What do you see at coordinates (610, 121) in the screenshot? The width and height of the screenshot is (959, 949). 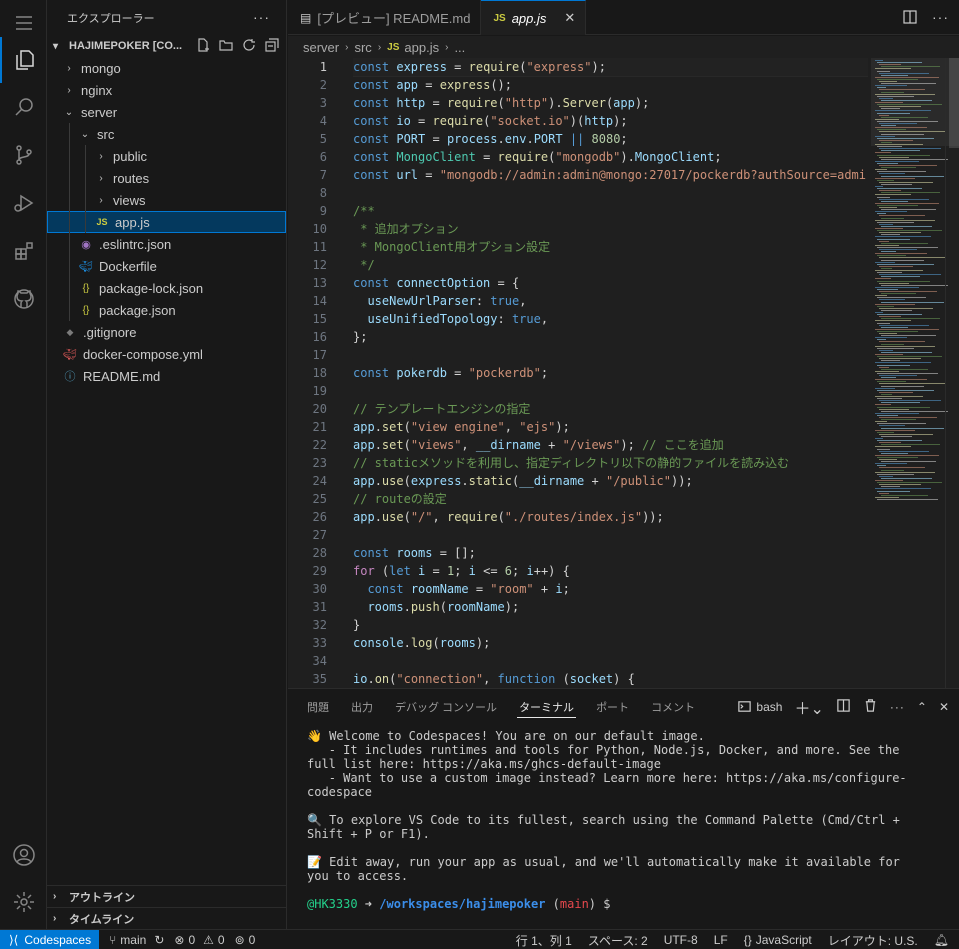 I see `code-line: const io = require("socket.io")(http);` at bounding box center [610, 121].